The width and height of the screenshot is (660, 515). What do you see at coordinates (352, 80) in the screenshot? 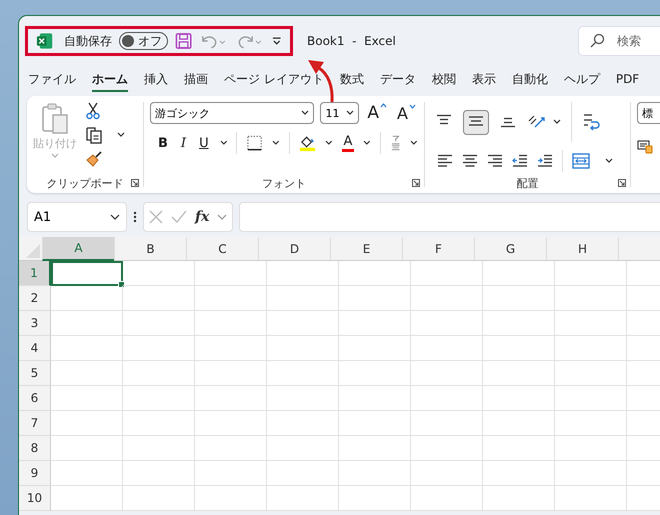
I see `ribbon-tab: 数式` at bounding box center [352, 80].